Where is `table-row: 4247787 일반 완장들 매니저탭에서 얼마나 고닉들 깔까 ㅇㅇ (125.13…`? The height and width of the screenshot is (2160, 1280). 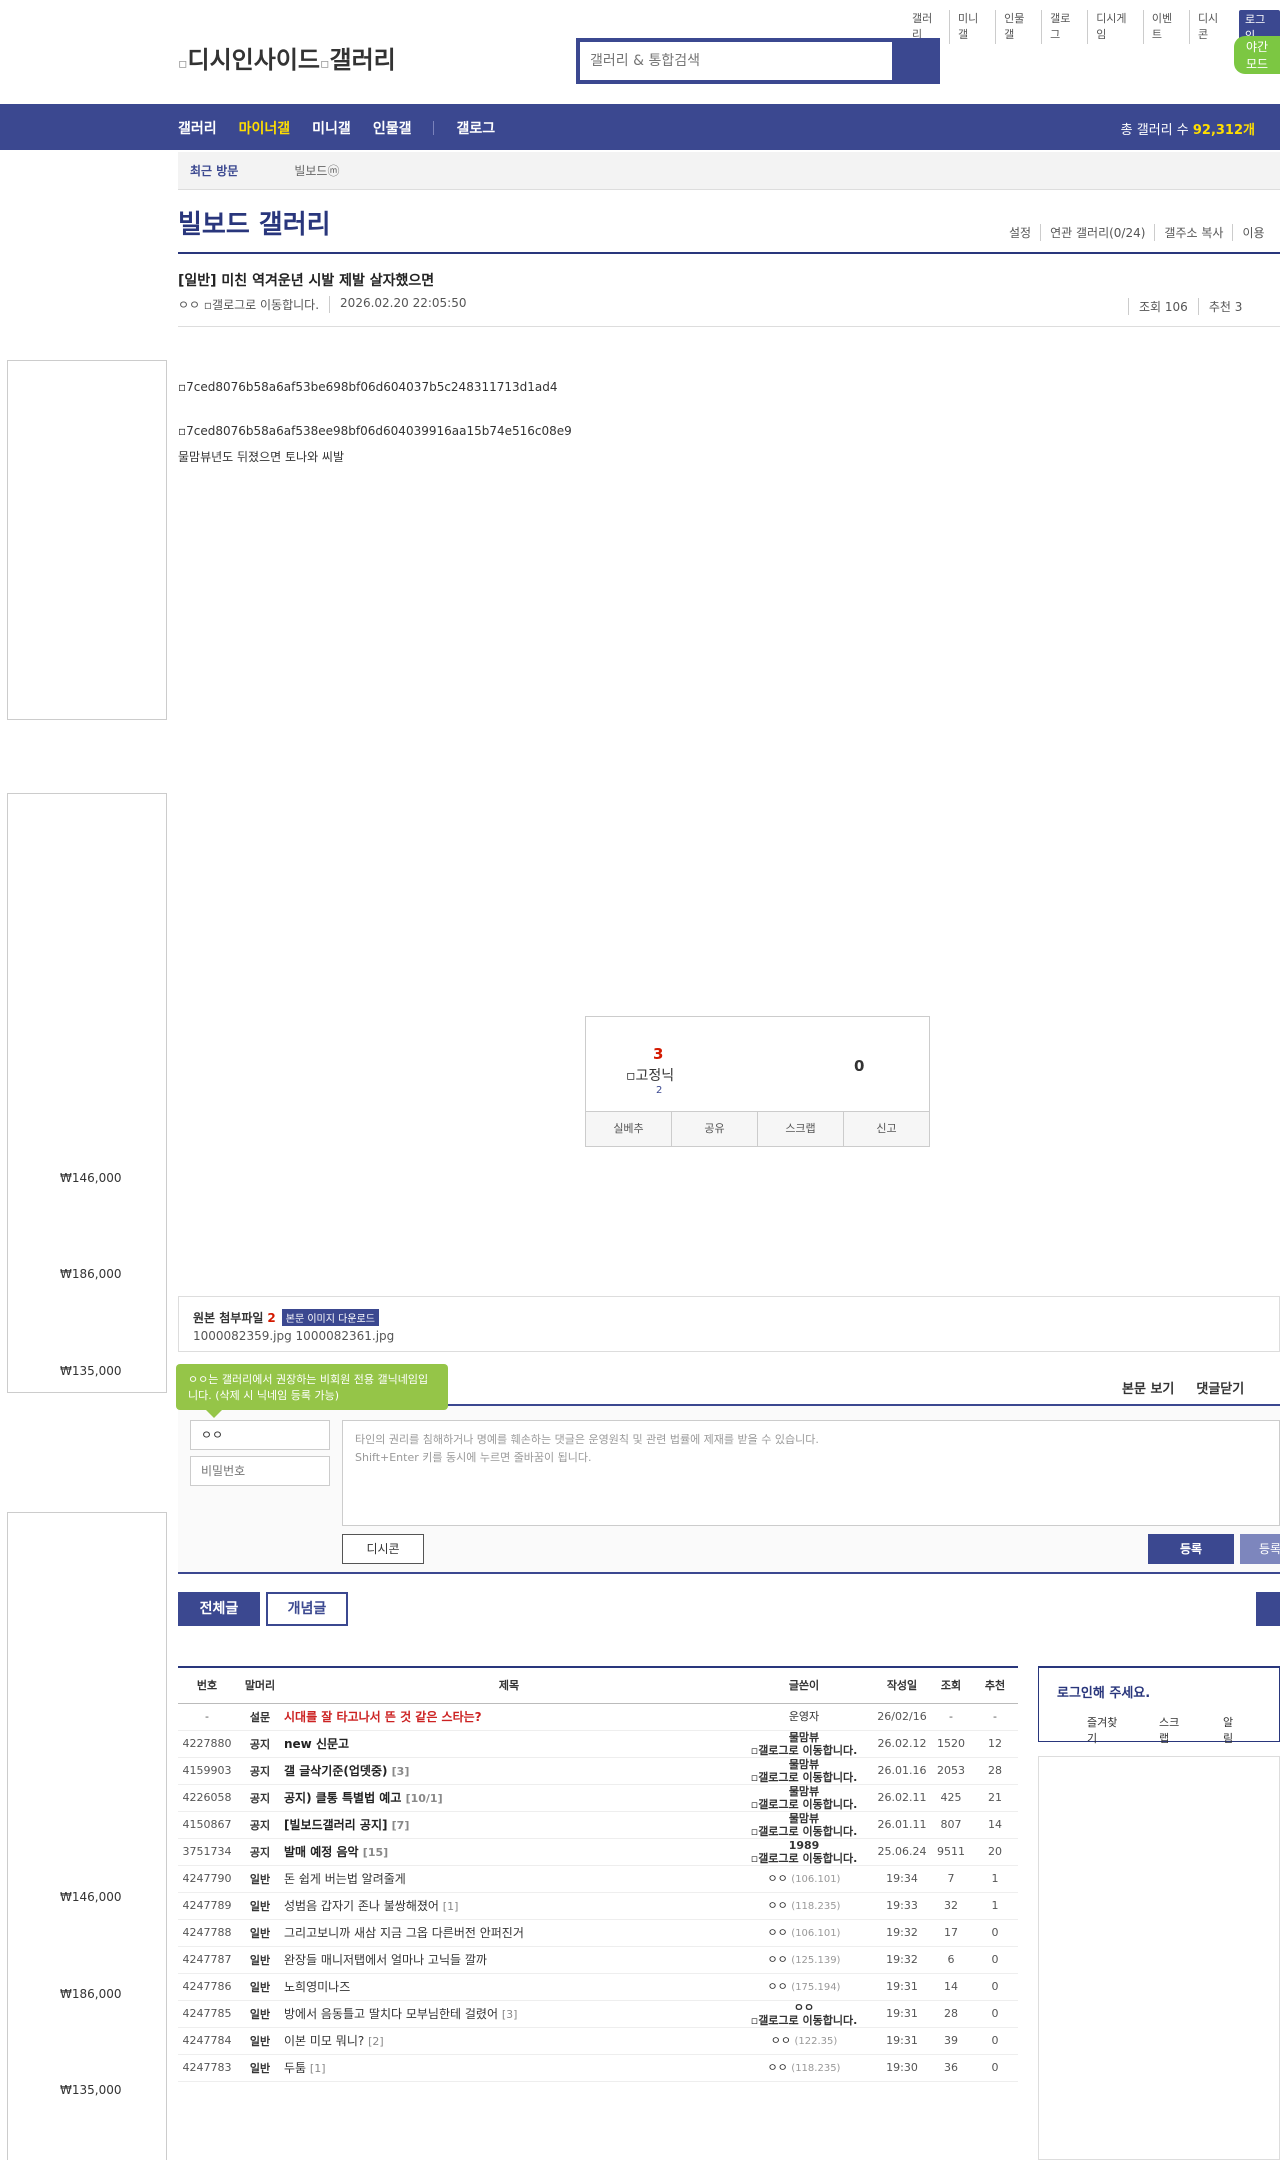 table-row: 4247787 일반 완장들 매니저탭에서 얼마나 고닉들 깔까 ㅇㅇ (125.13… is located at coordinates (598, 1960).